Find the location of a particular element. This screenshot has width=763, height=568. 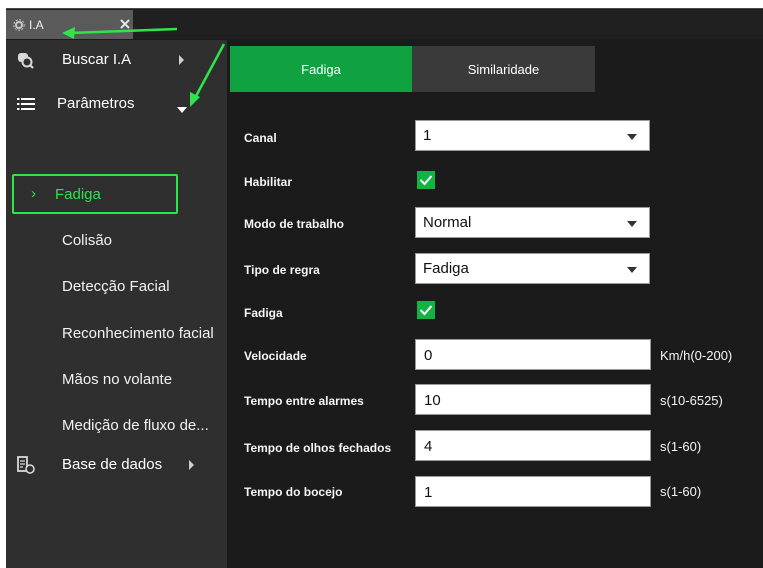

tempo-bocejo-value: 1 is located at coordinates (428, 492).